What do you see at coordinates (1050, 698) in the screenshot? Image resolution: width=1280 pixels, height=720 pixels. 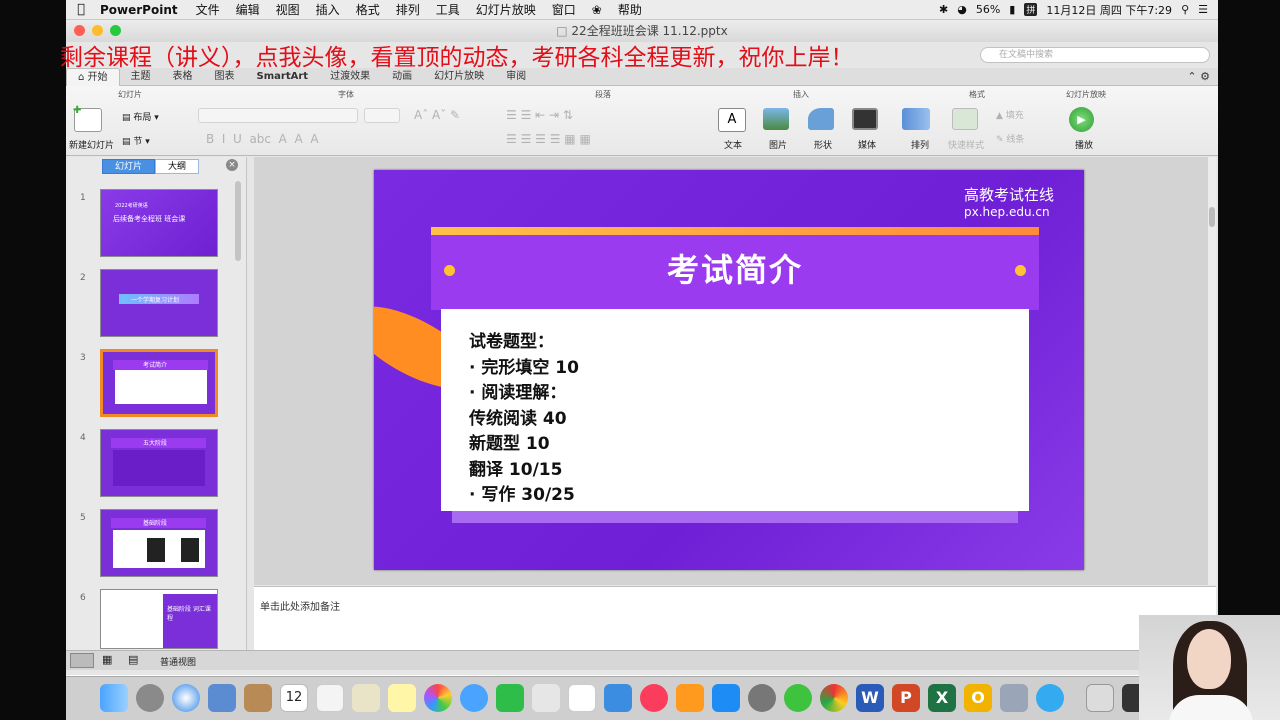 I see `cloud-app-icon` at bounding box center [1050, 698].